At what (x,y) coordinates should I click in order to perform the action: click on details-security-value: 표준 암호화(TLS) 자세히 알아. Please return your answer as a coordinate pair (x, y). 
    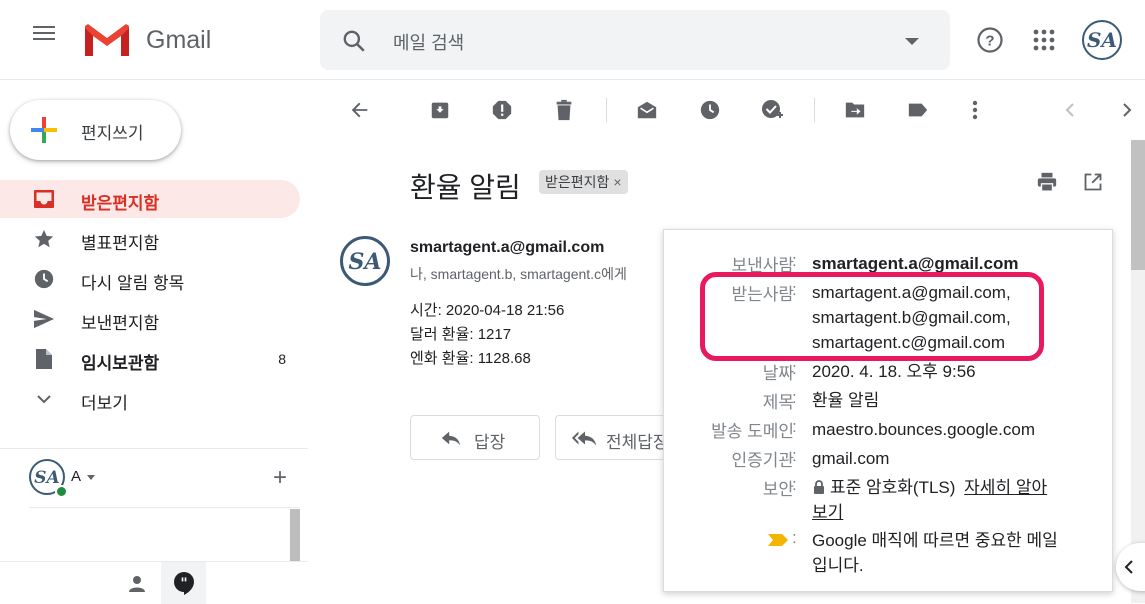
    Looking at the image, I should click on (929, 487).